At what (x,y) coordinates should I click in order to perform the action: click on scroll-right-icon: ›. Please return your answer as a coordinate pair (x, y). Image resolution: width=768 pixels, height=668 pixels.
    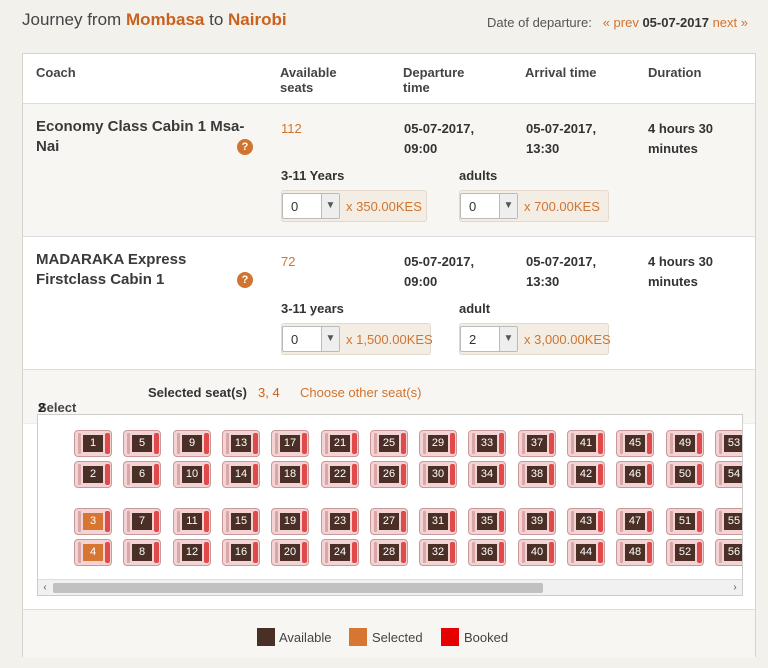
    Looking at the image, I should click on (735, 587).